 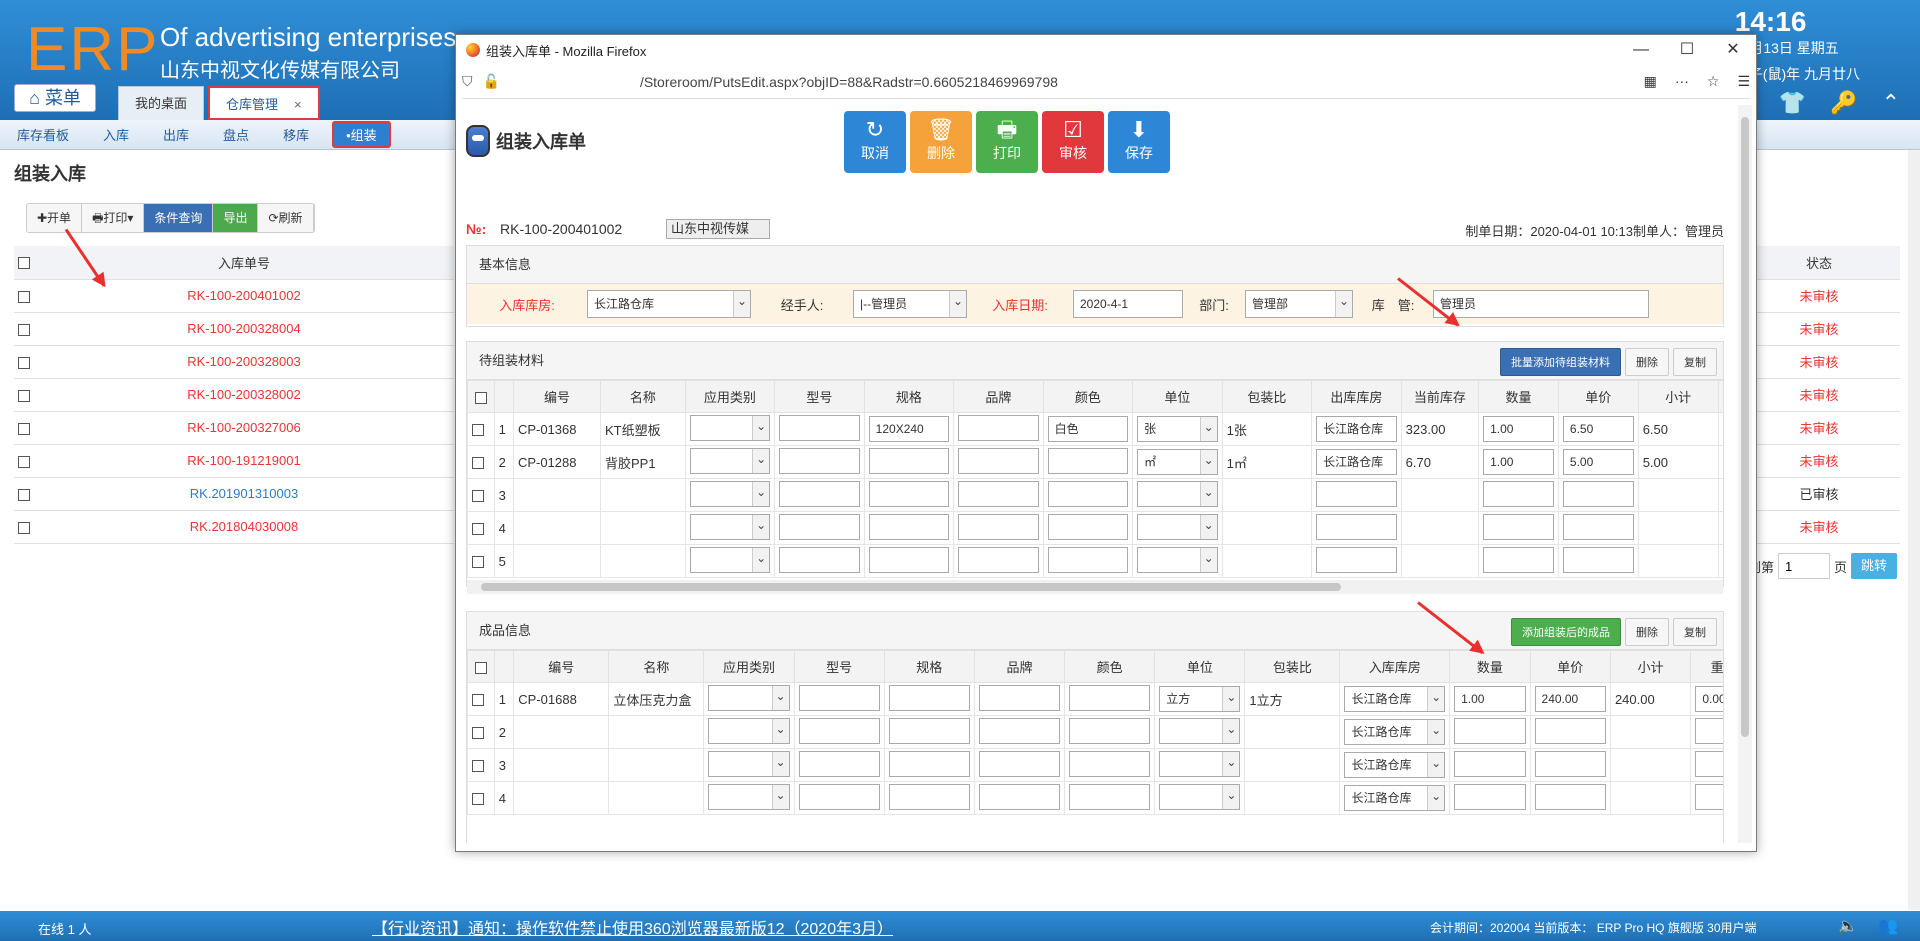 I want to click on query-button: 条件查询, so click(x=179, y=218).